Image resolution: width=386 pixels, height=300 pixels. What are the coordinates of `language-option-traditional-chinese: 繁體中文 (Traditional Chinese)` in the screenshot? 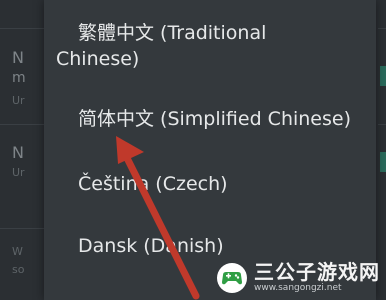 It's located at (211, 46).